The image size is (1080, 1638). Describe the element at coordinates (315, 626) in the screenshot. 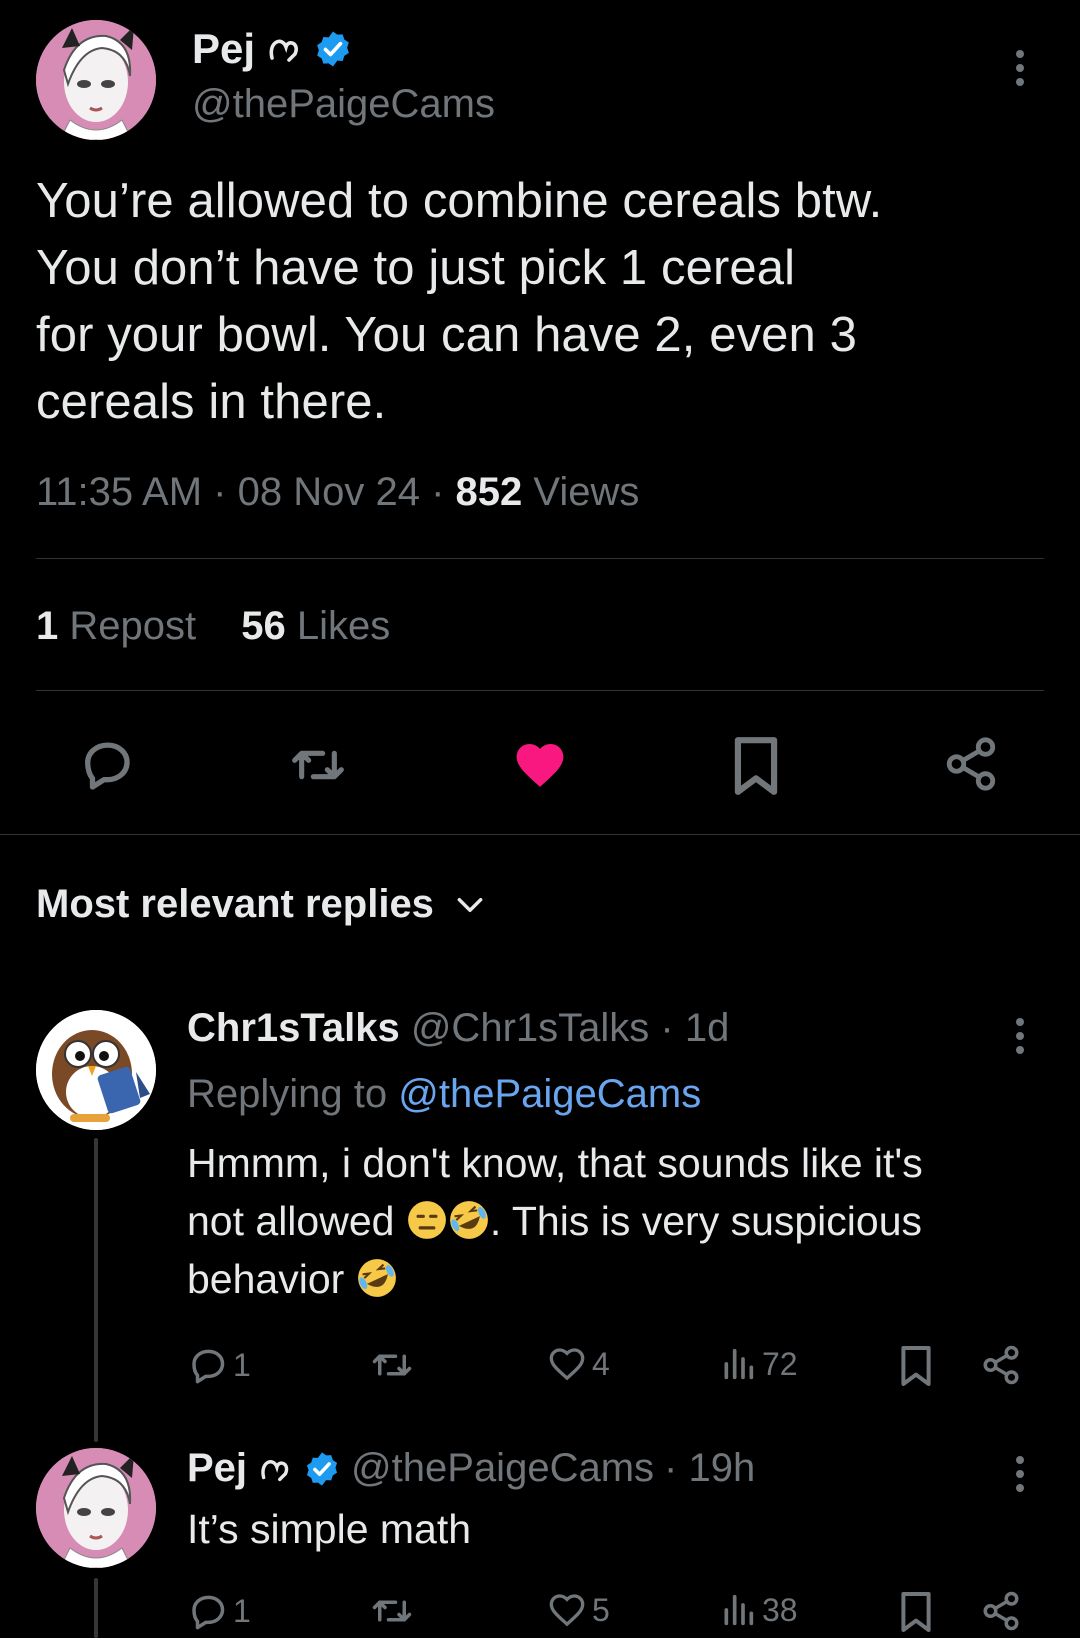

I see `likes-stat: 56 Likes` at that location.